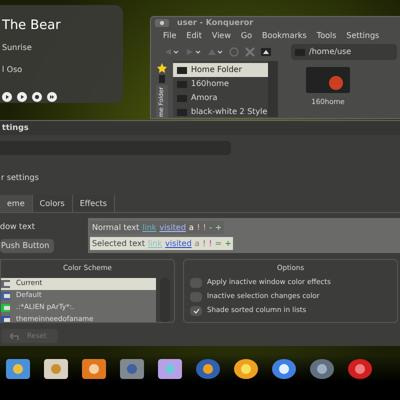 The height and width of the screenshot is (400, 400). Describe the element at coordinates (266, 52) in the screenshot. I see `home-icon` at that location.